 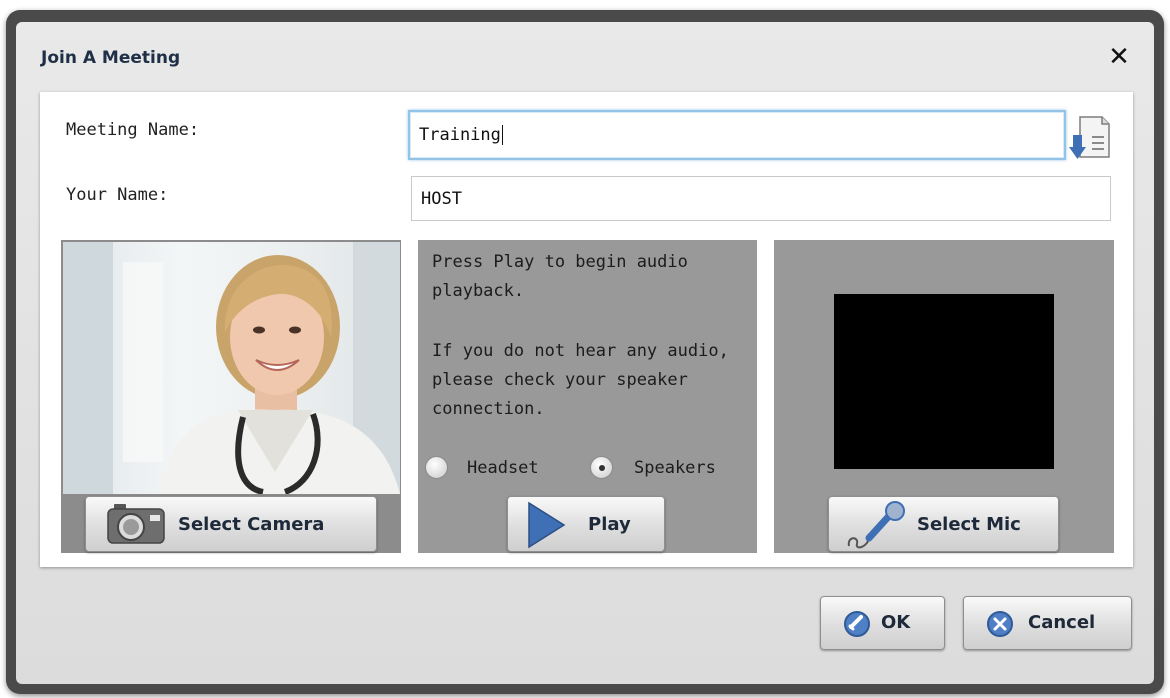 I want to click on mic-level-preview, so click(x=944, y=381).